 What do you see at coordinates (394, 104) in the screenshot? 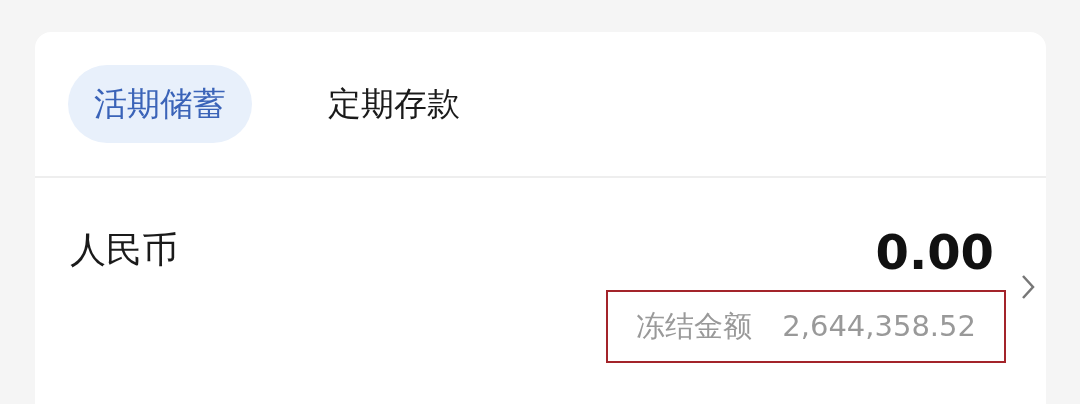
I see `tab: 定期存款` at bounding box center [394, 104].